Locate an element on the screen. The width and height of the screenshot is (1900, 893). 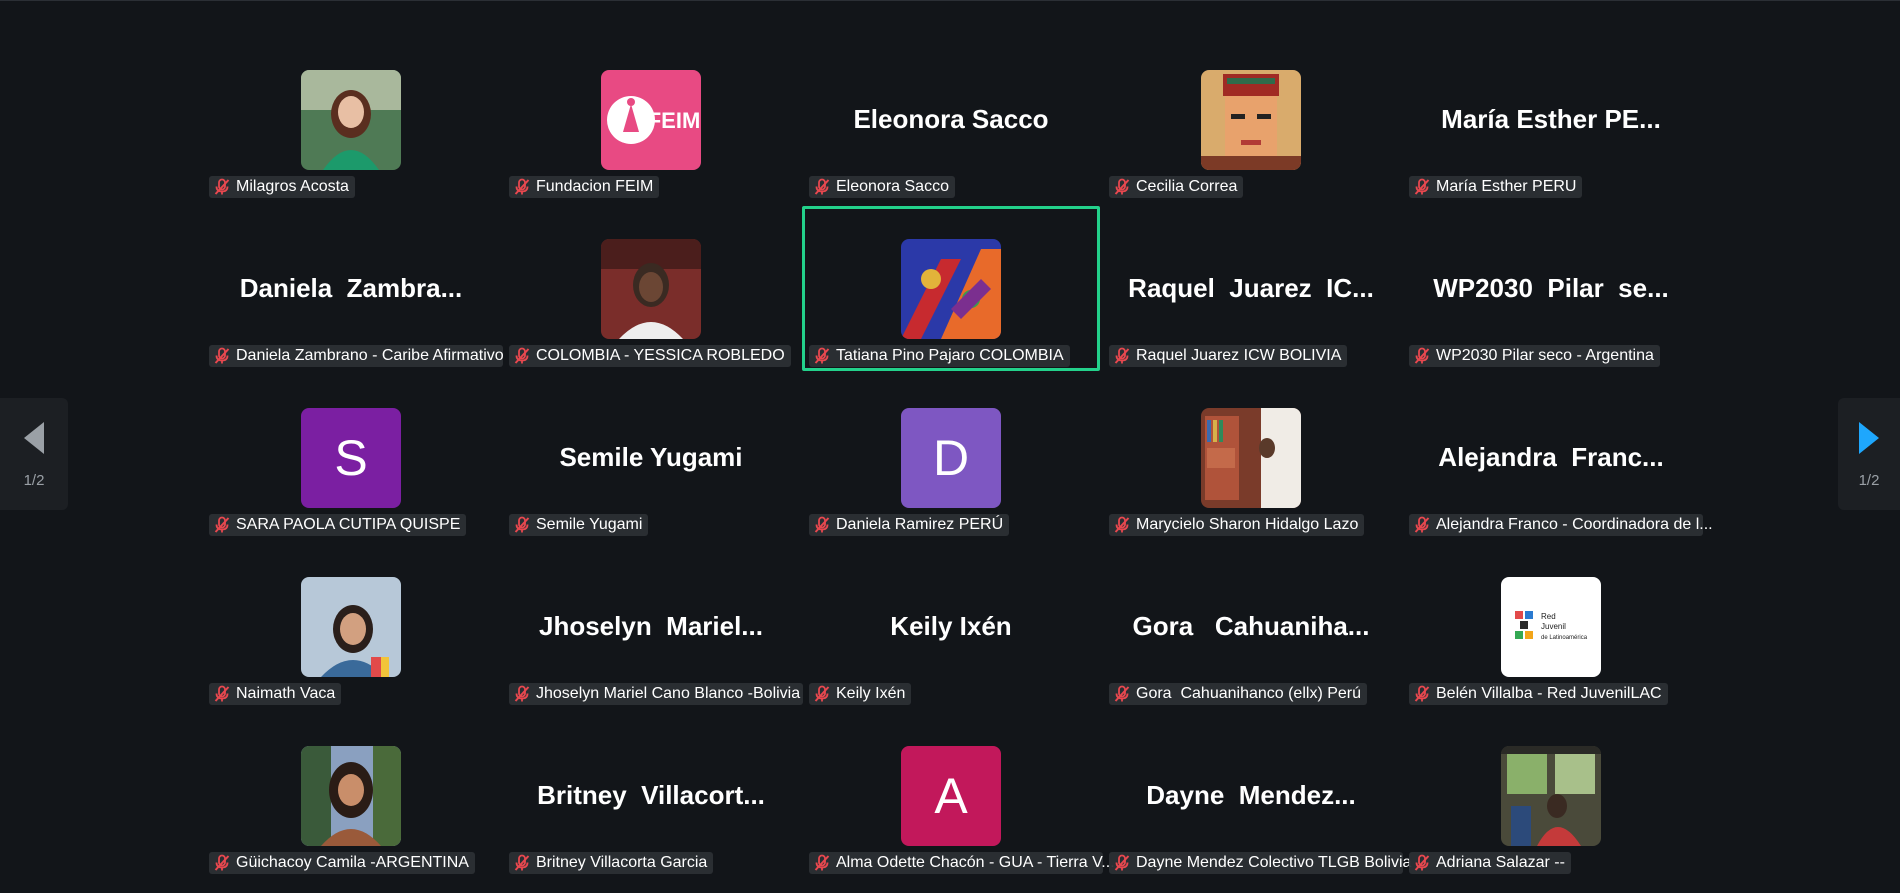
participant-name-label: Daniela Ramirez PERÚ is located at coordinates (909, 525).